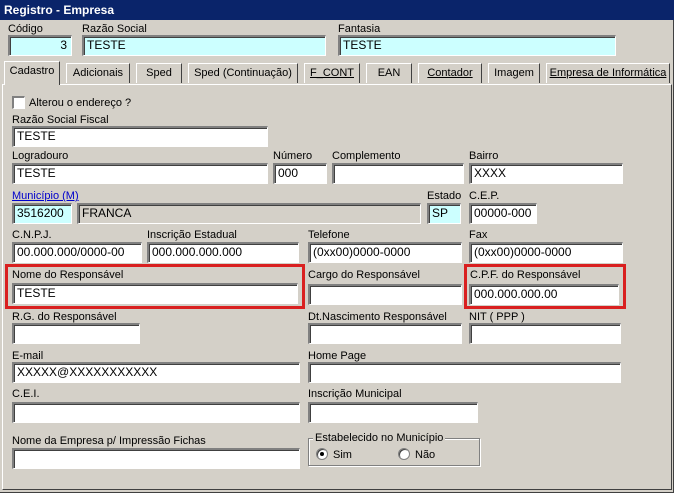 This screenshot has width=674, height=493. I want to click on radio-selected-dot, so click(322, 454).